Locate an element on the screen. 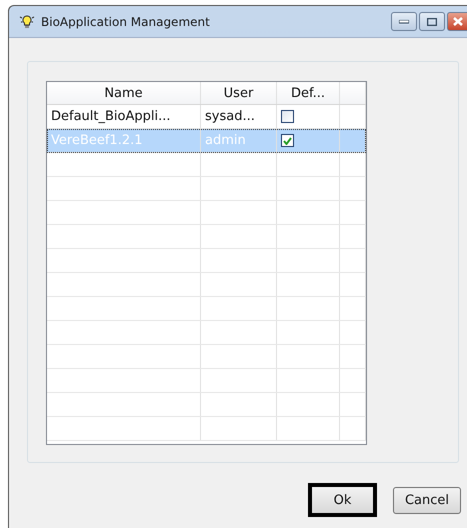 This screenshot has height=528, width=467. table-cell: admin is located at coordinates (239, 140).